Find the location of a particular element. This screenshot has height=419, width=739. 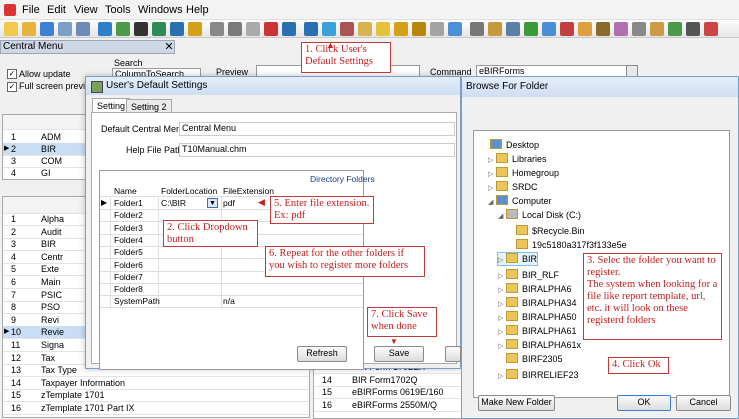

folder-name-cell: Folder7 is located at coordinates (128, 277).